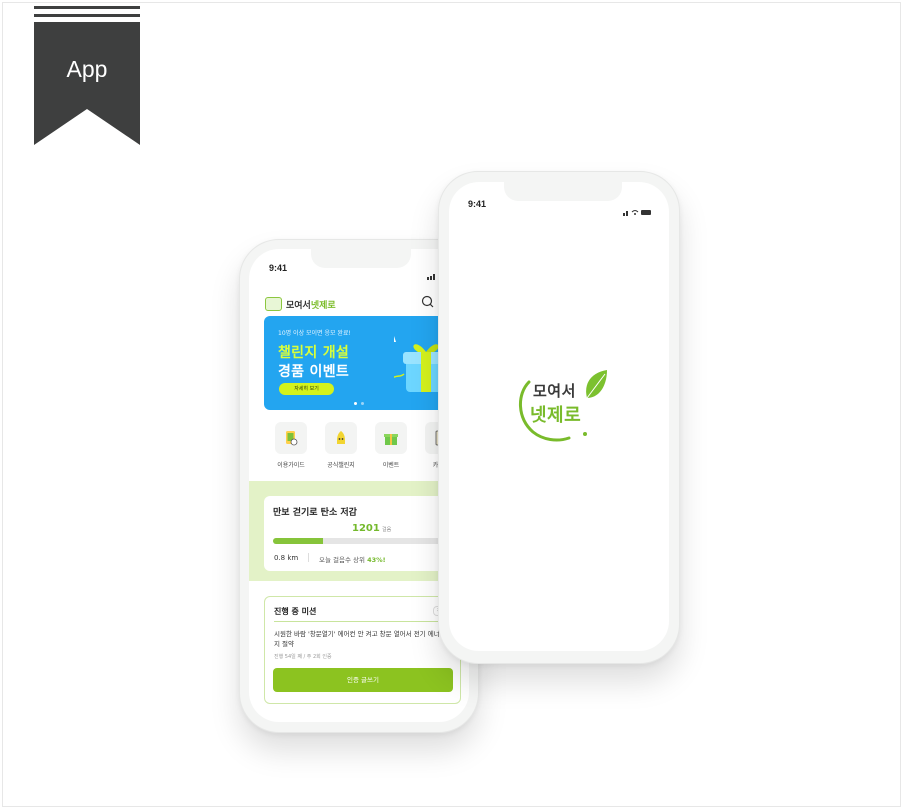  I want to click on step-progress-bar, so click(366, 541).